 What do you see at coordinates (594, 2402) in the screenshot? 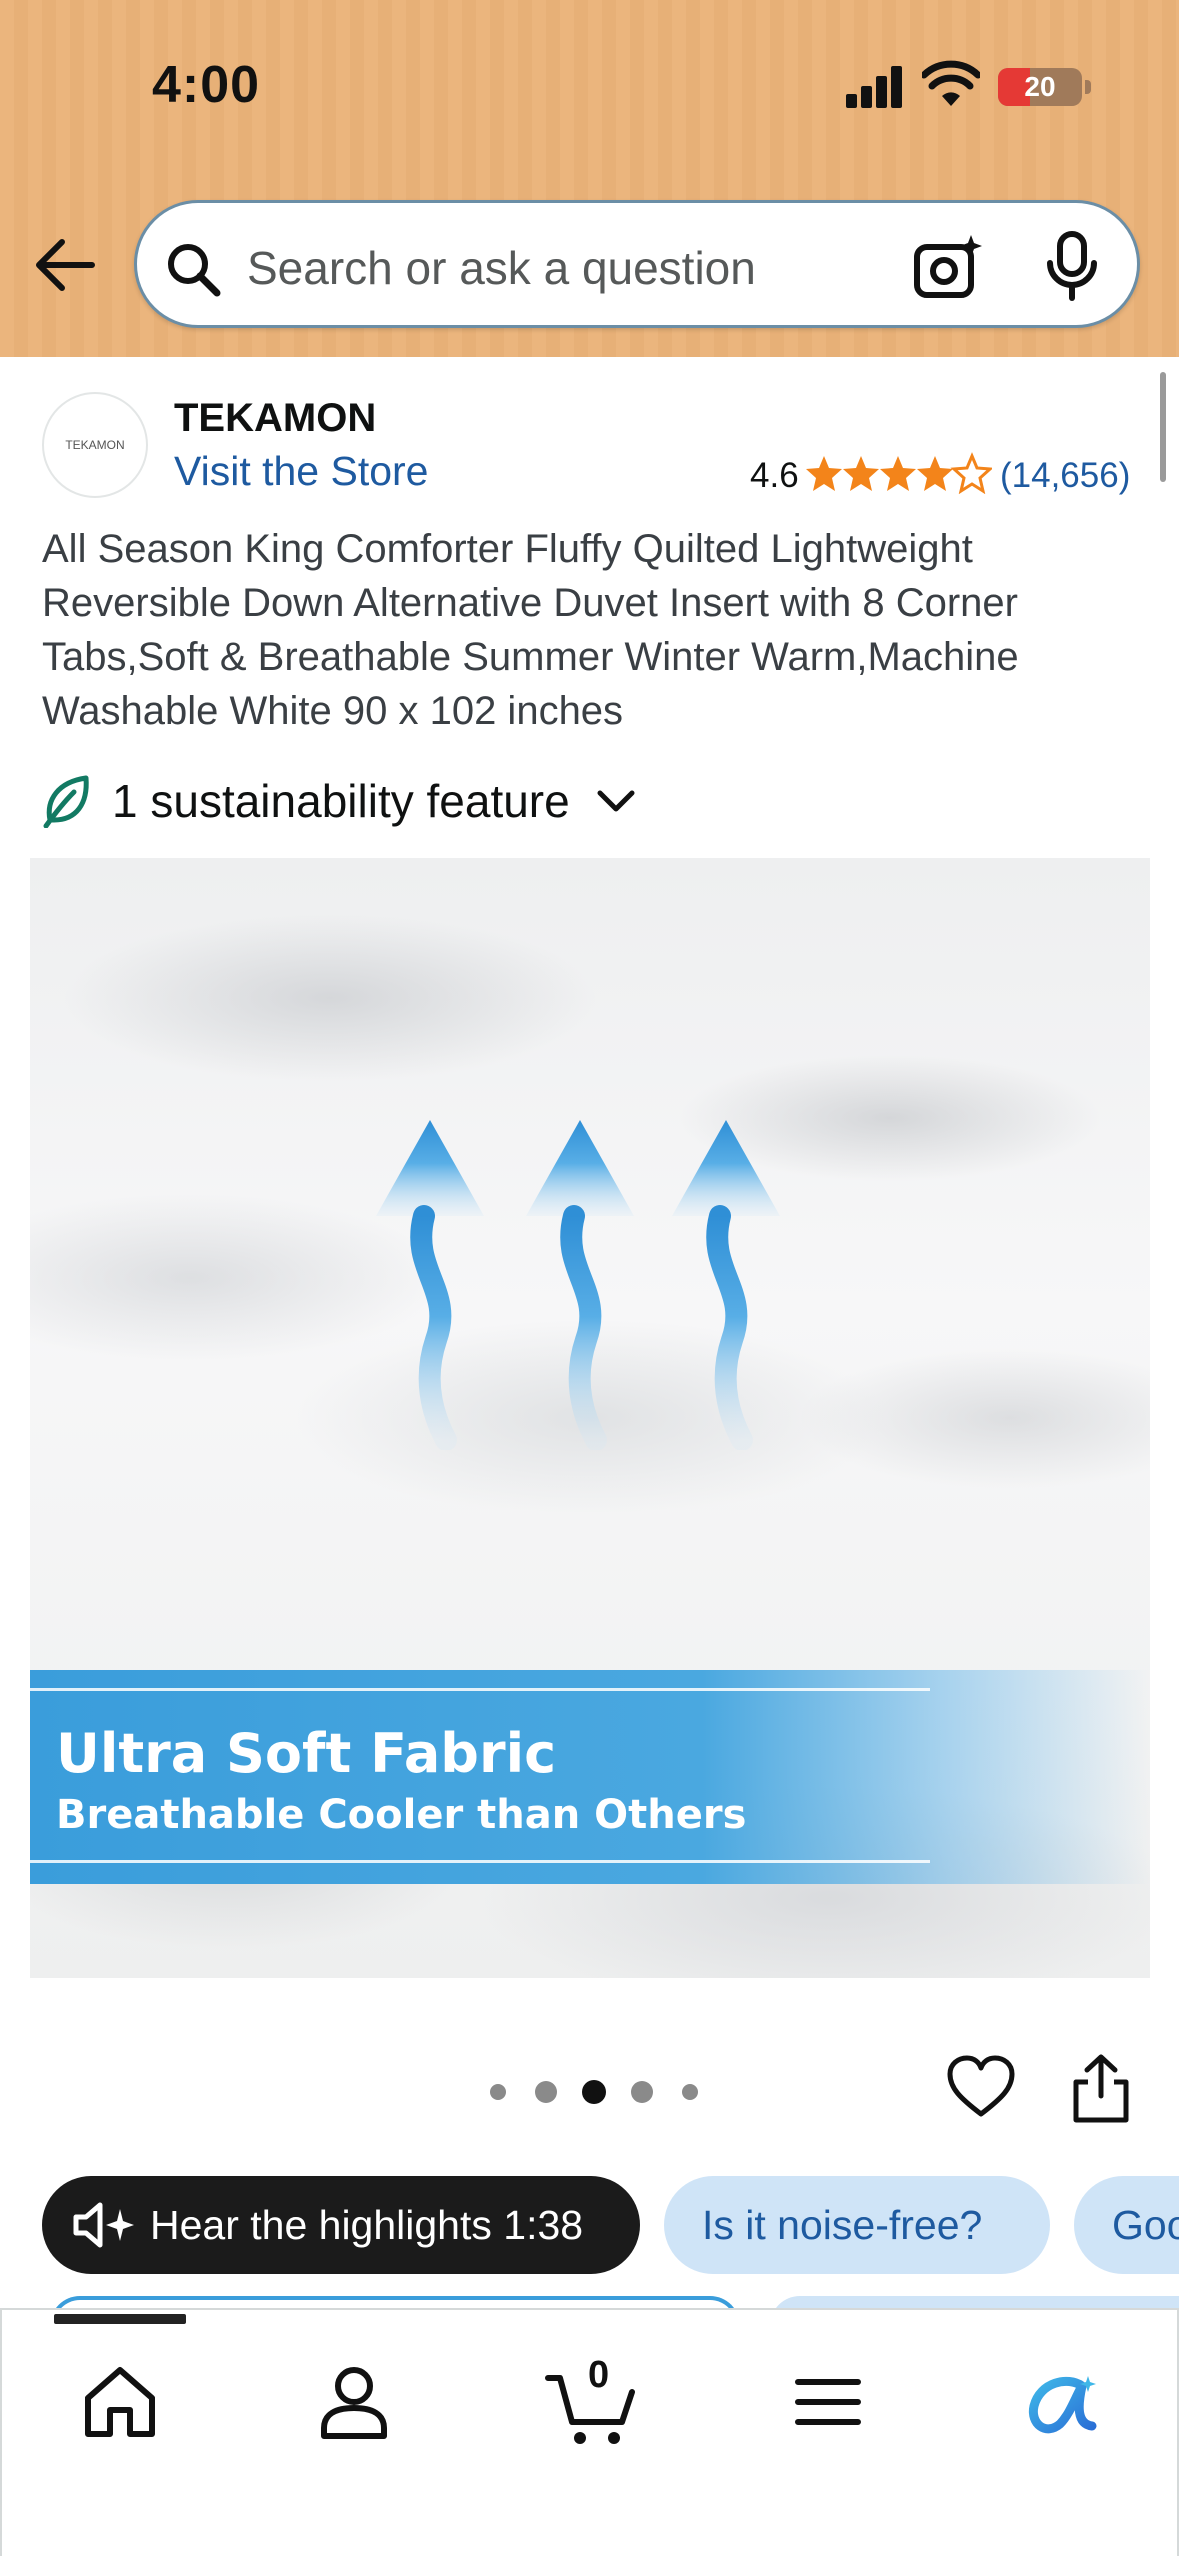
I see `cart-tab: 0` at bounding box center [594, 2402].